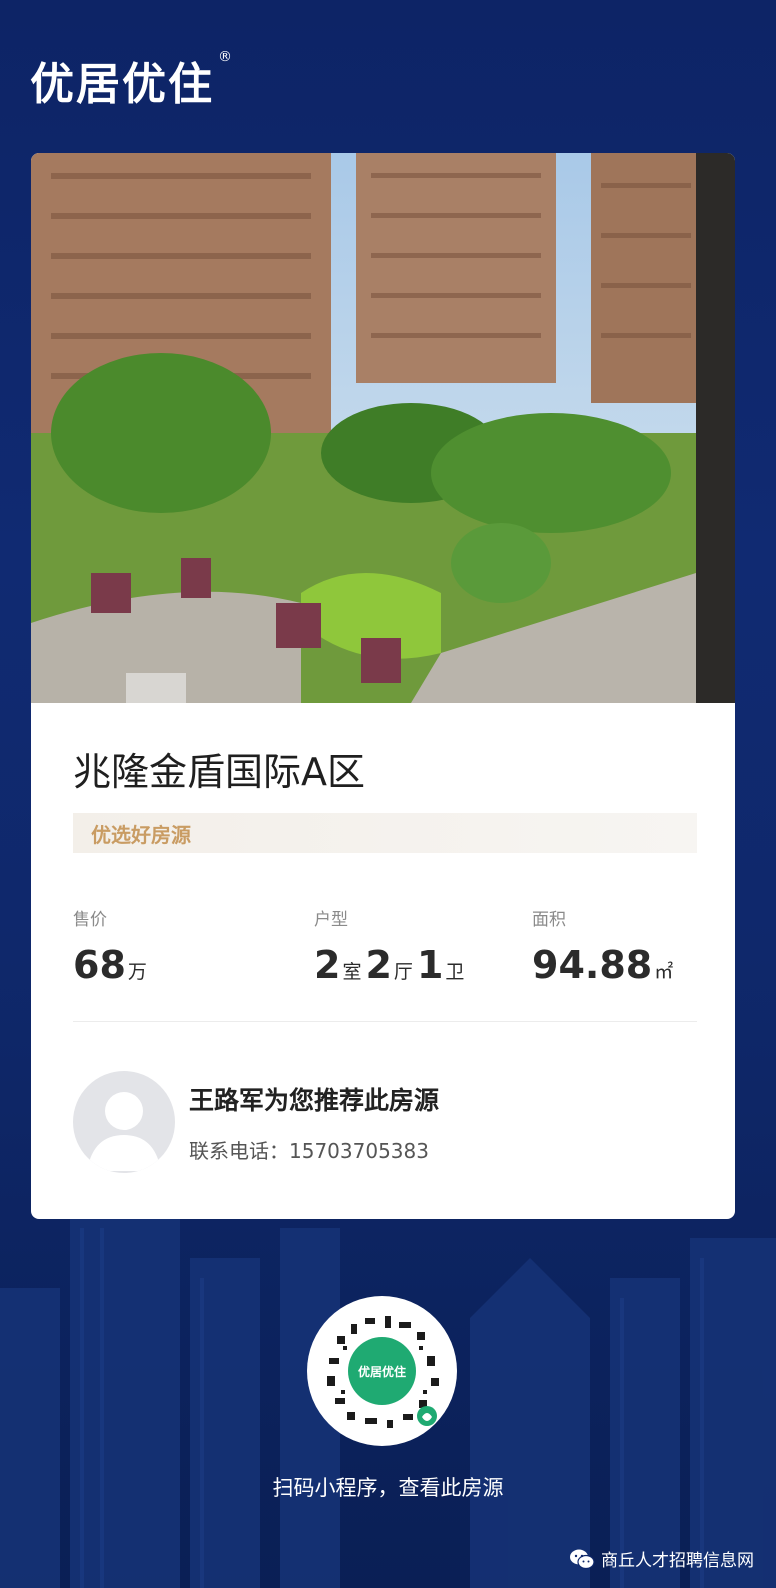  I want to click on brand-name: 优居优住, so click(122, 84).